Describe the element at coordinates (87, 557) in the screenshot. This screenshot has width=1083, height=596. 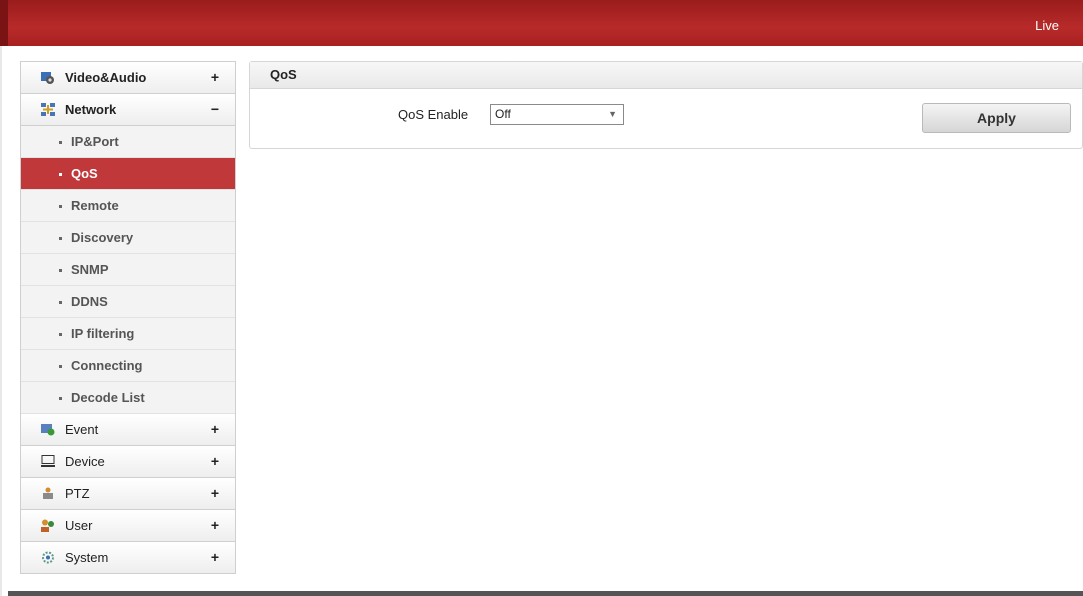
I see `sidebar-item-label: System` at that location.